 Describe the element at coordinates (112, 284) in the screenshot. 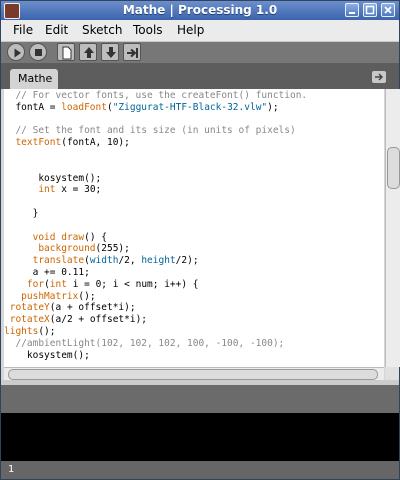

I see `code-line: for(int i = 0; i < num; i++) {` at that location.